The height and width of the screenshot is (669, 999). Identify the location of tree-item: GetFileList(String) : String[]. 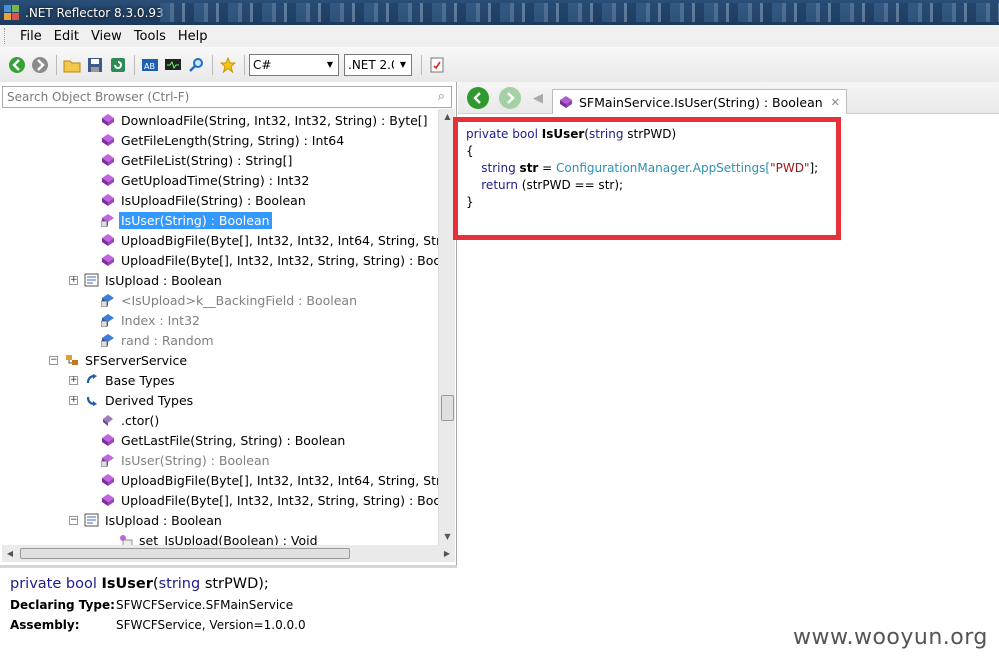
(197, 160).